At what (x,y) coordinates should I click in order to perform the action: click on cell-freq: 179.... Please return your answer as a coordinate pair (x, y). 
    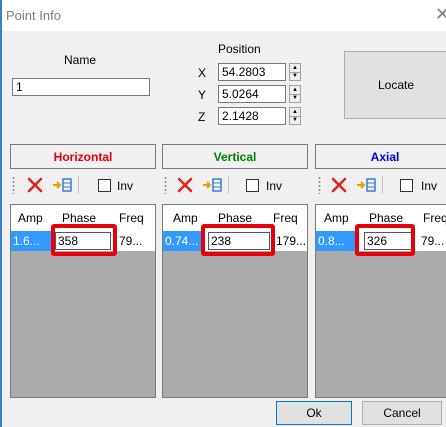
    Looking at the image, I should click on (291, 241).